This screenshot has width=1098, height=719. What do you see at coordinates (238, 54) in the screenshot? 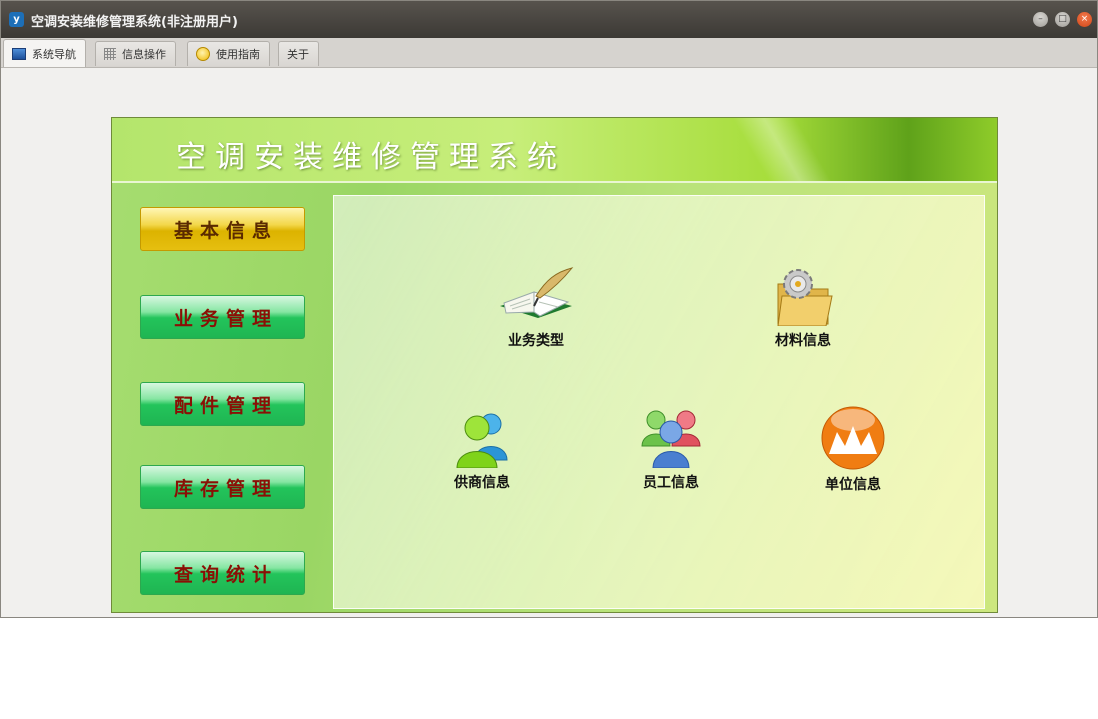
I see `tab-label: 使用指南` at bounding box center [238, 54].